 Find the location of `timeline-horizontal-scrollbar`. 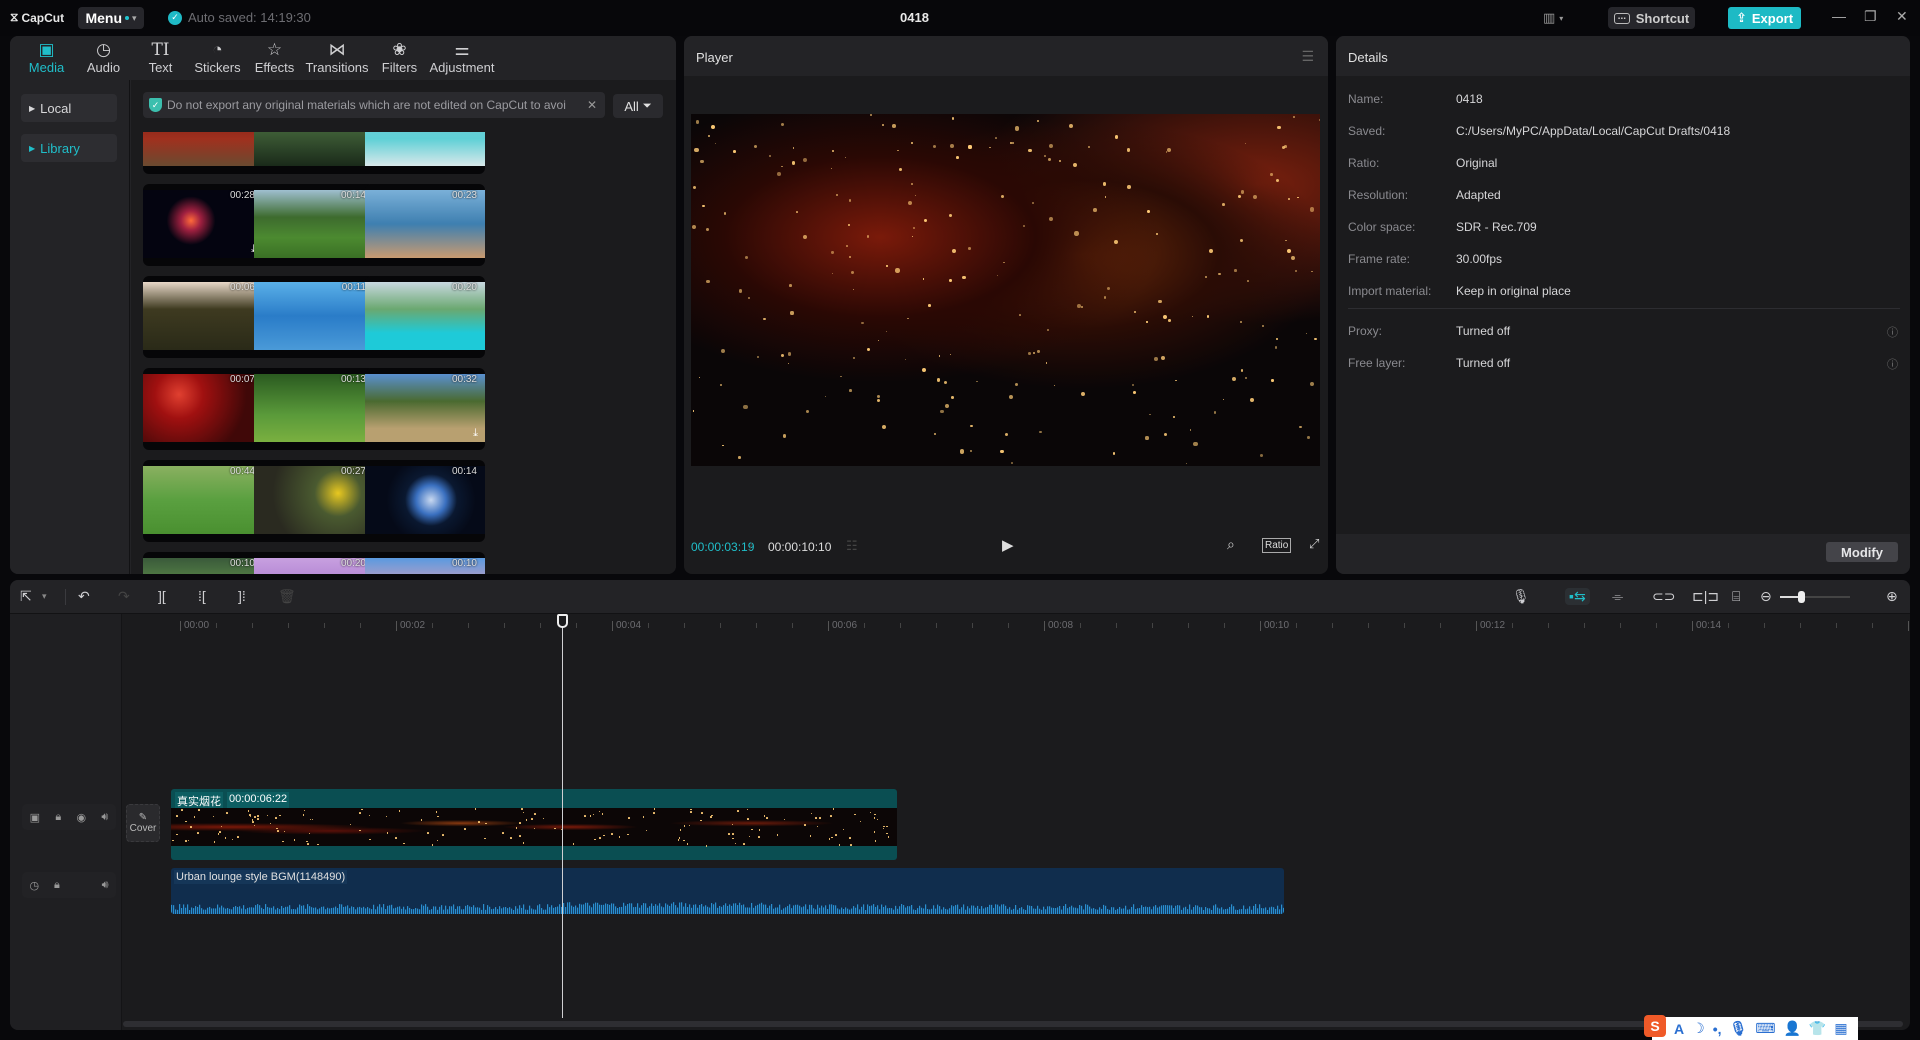

timeline-horizontal-scrollbar is located at coordinates (1013, 1024).